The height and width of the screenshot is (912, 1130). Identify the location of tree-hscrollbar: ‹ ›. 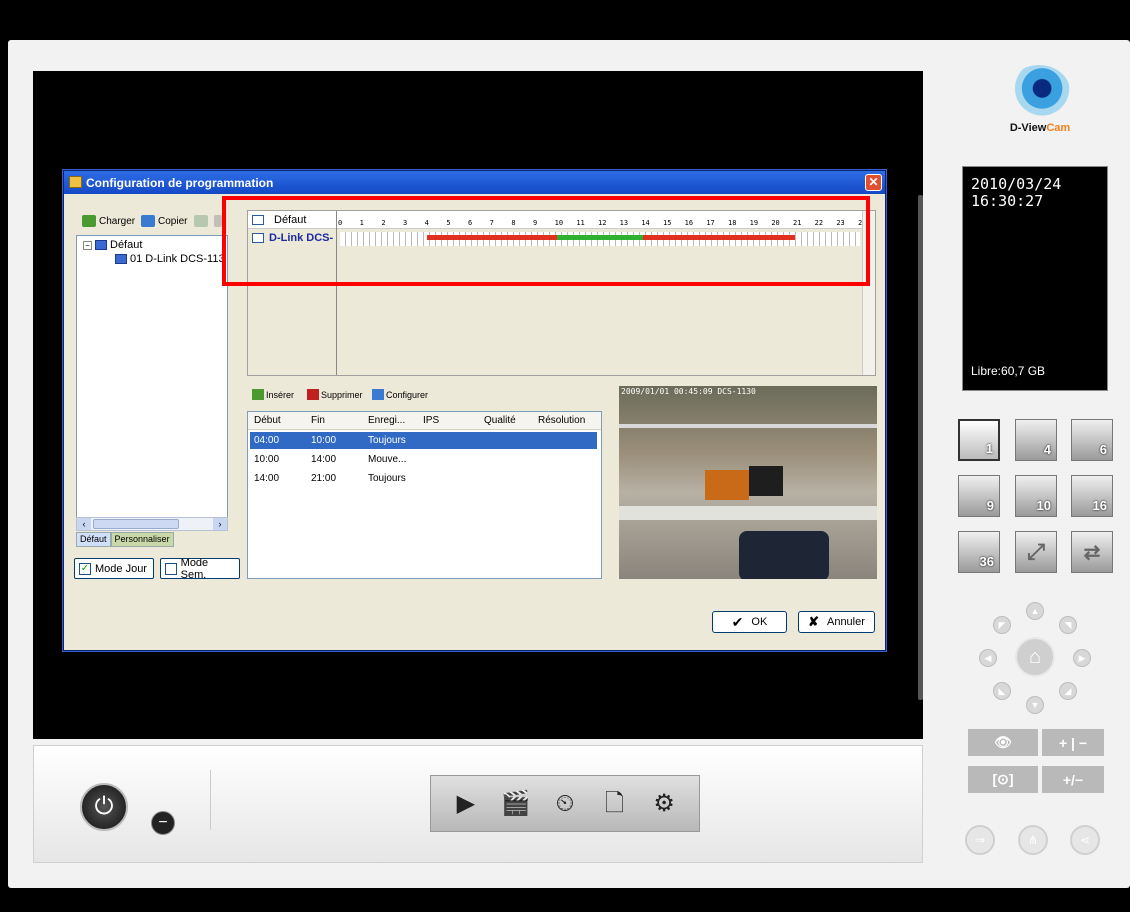
(152, 524).